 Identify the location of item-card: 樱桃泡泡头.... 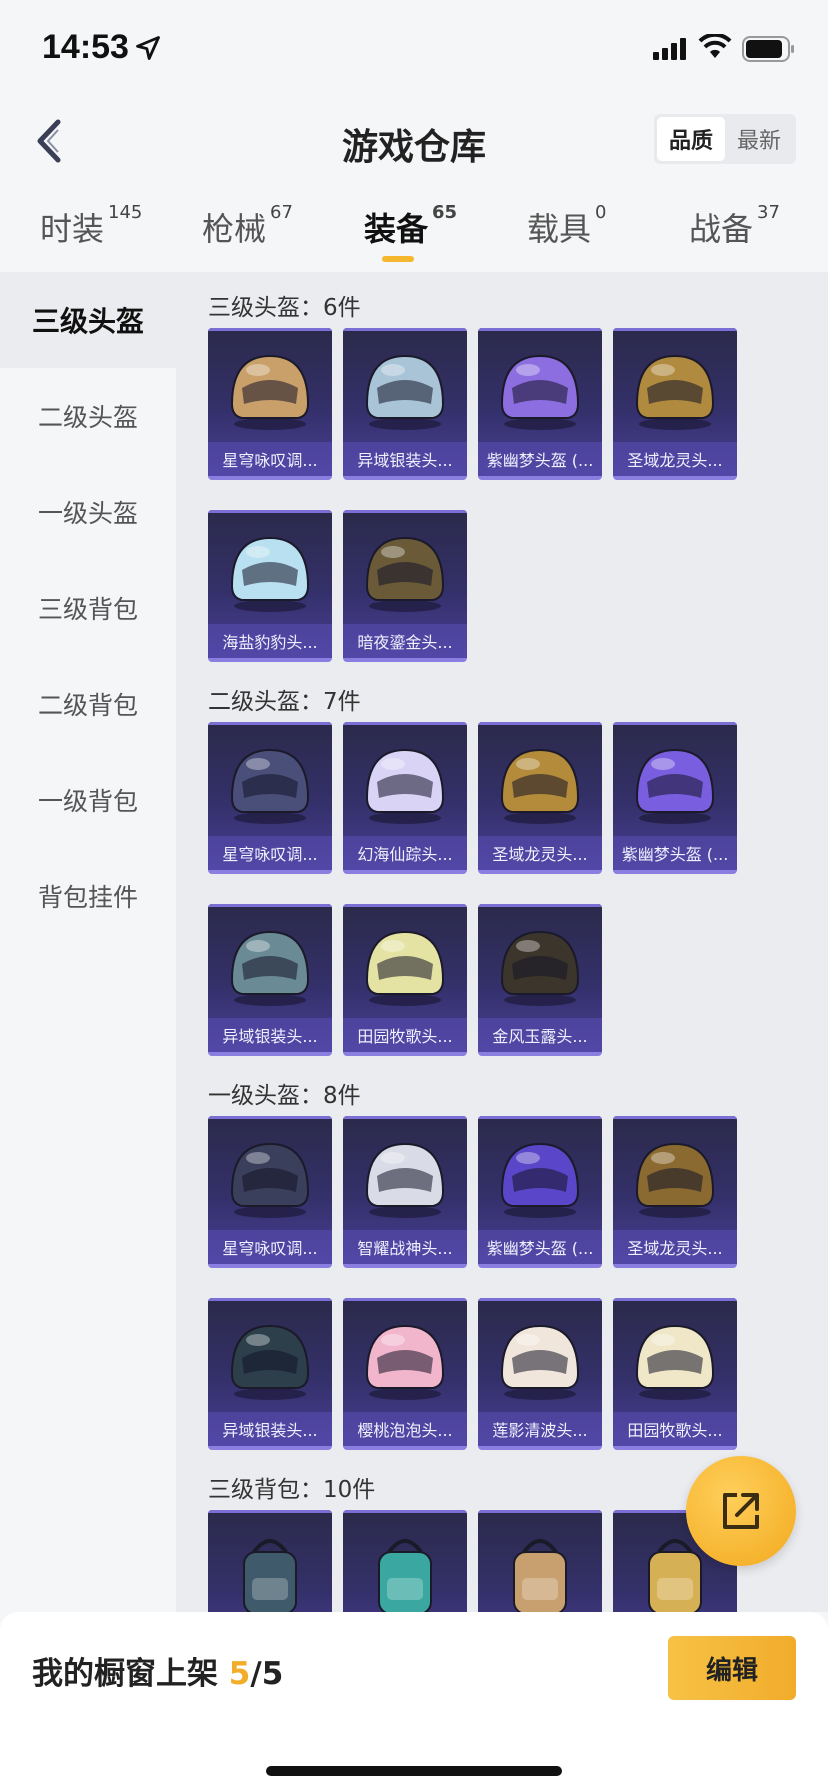
(405, 1374).